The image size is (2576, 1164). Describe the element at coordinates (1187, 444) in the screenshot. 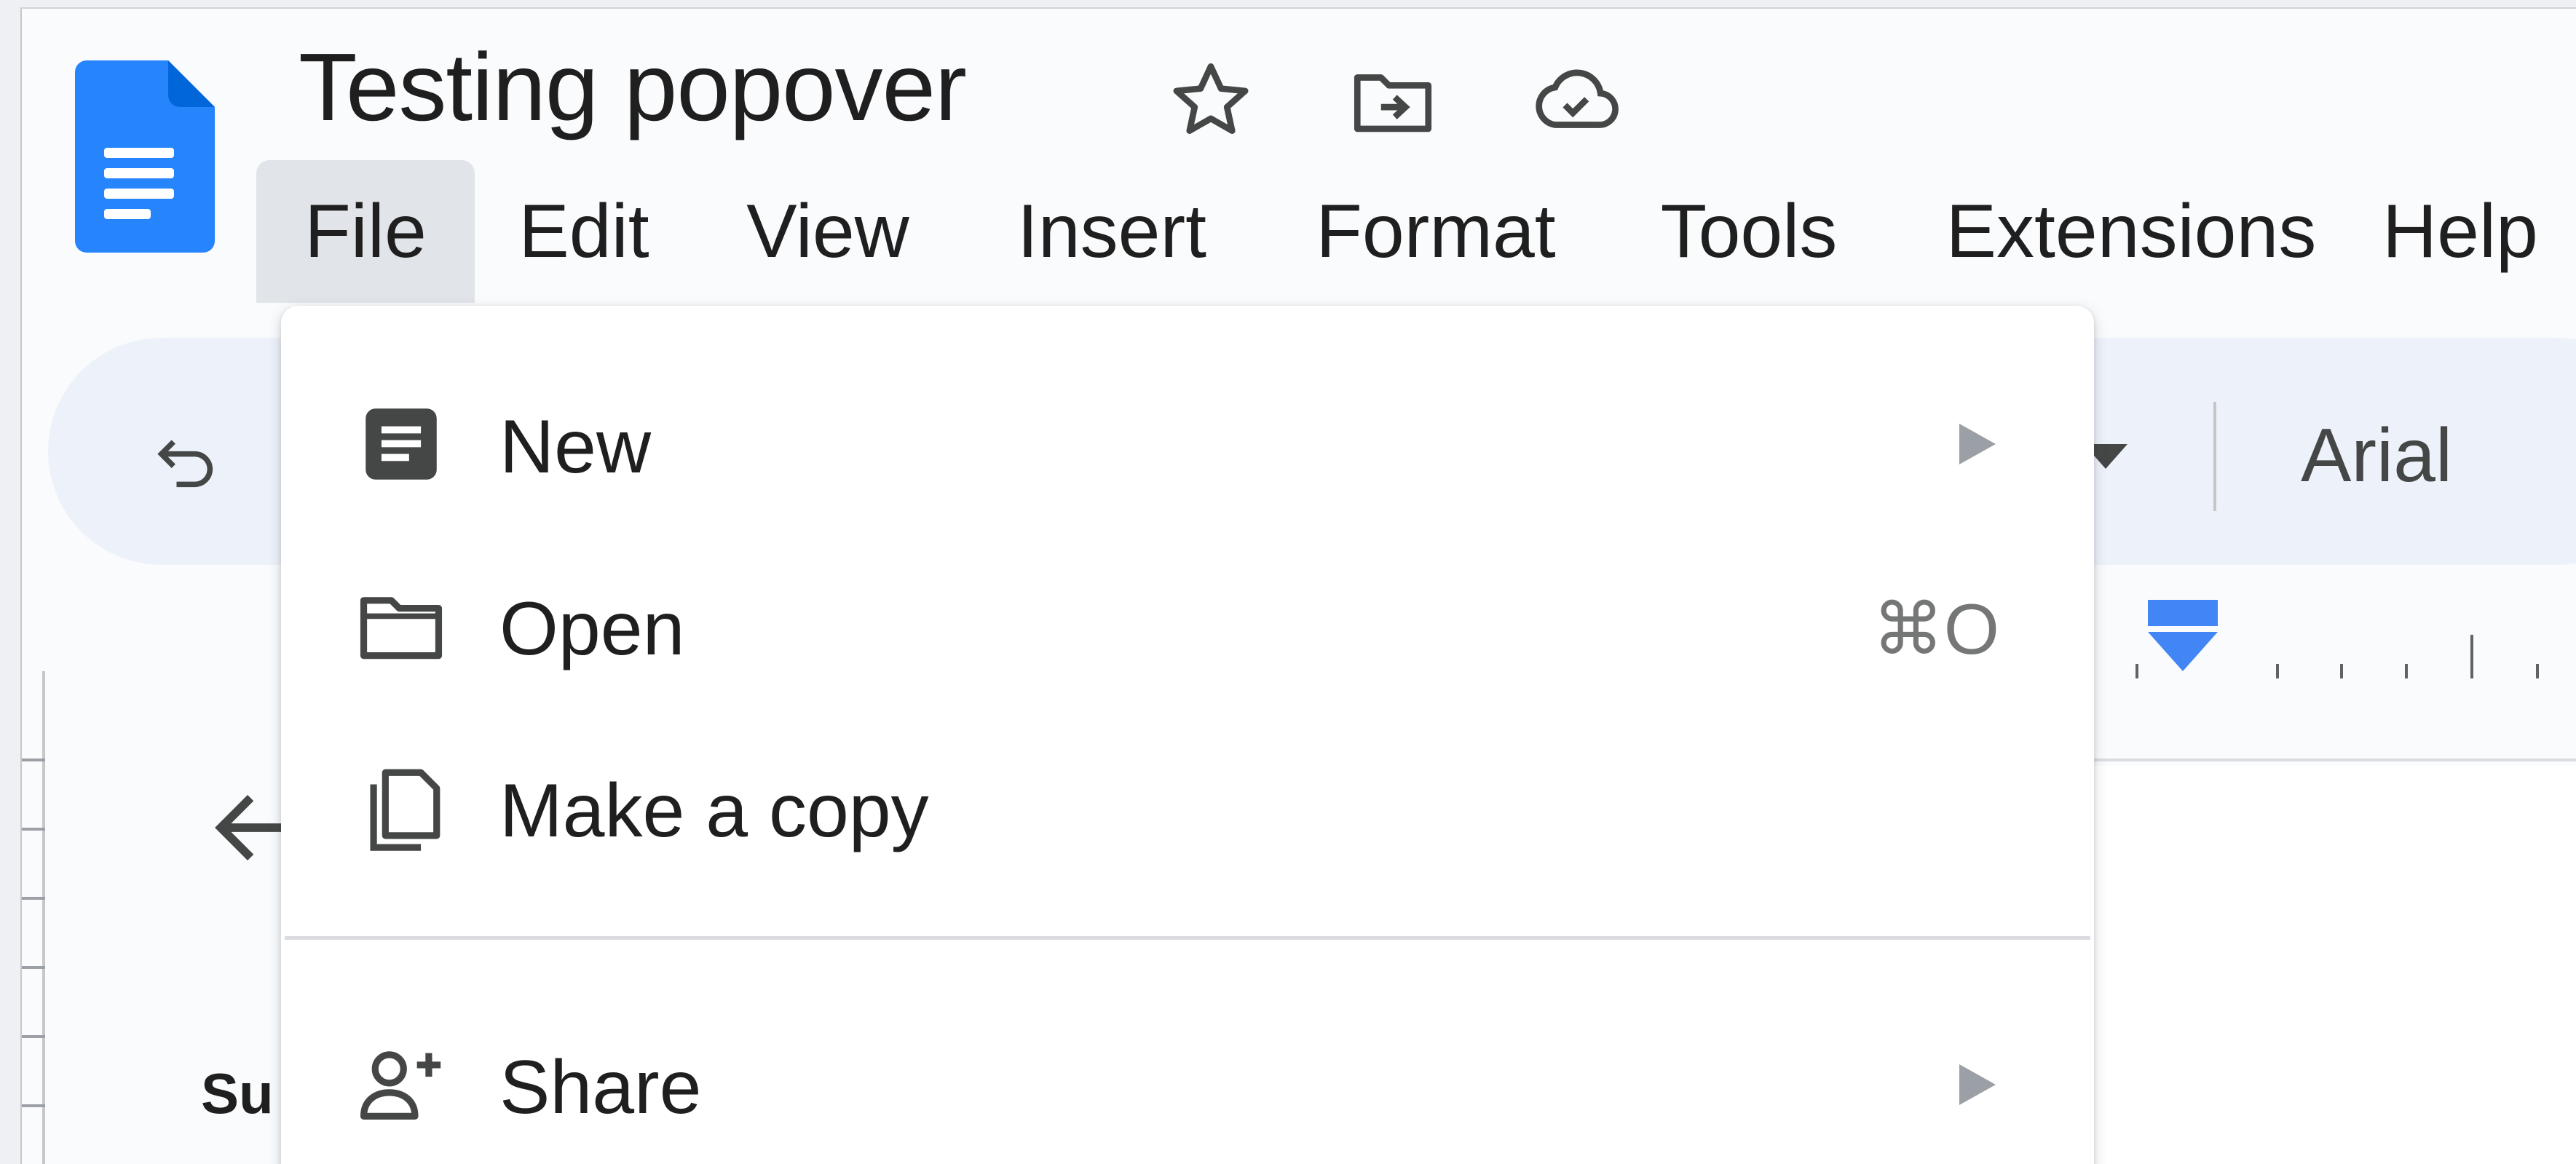

I see `file-menu-item-new: New` at that location.